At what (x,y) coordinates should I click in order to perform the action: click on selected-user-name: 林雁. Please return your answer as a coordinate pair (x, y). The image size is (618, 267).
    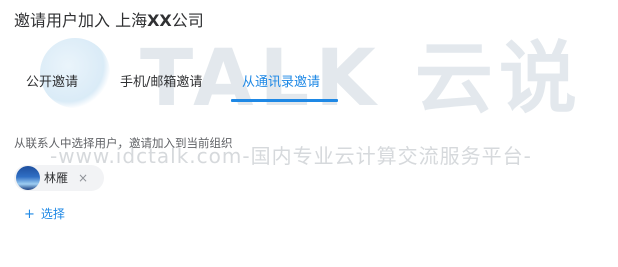
    Looking at the image, I should click on (56, 178).